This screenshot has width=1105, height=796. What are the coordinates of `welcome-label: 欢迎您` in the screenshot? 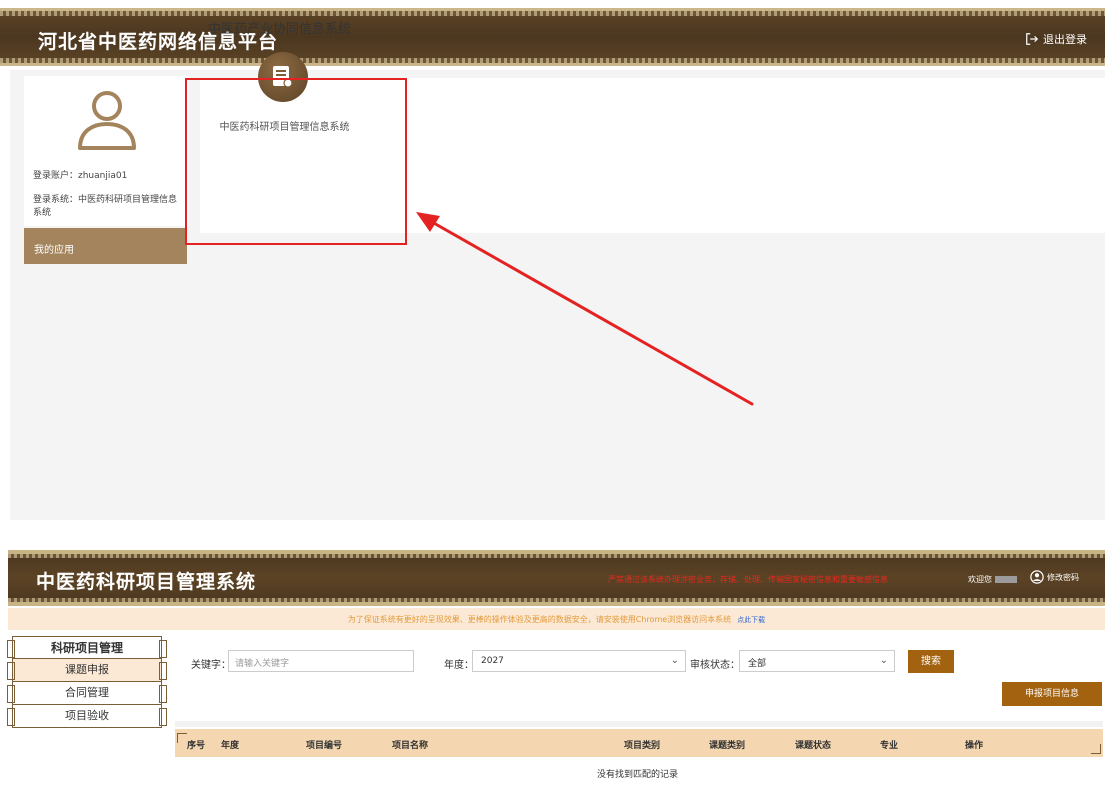 It's located at (980, 579).